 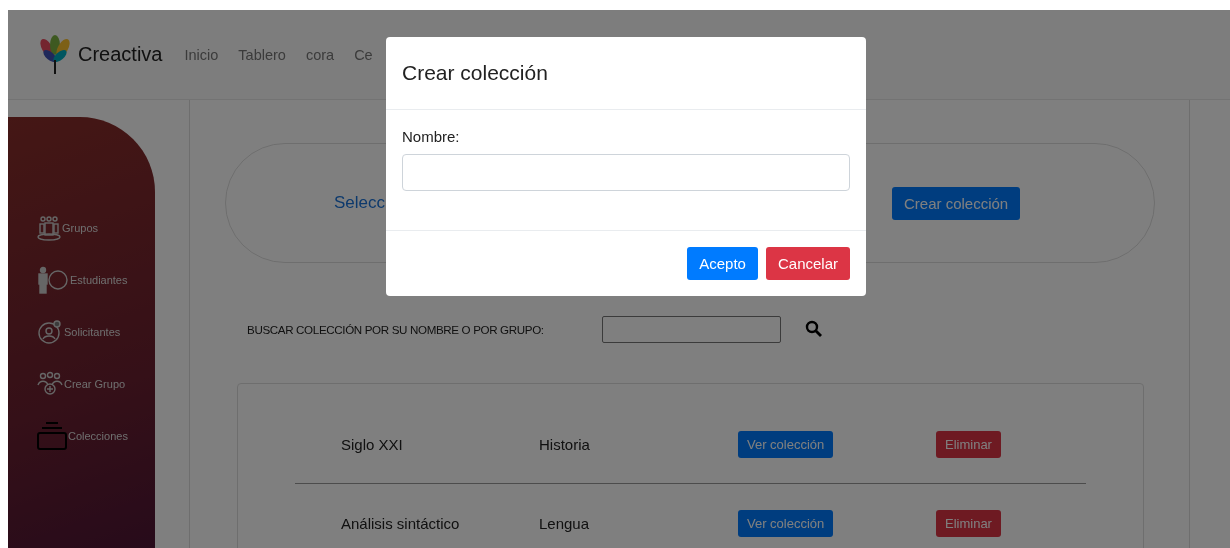 I want to click on collection-name: Análisis sintáctico, so click(x=400, y=523).